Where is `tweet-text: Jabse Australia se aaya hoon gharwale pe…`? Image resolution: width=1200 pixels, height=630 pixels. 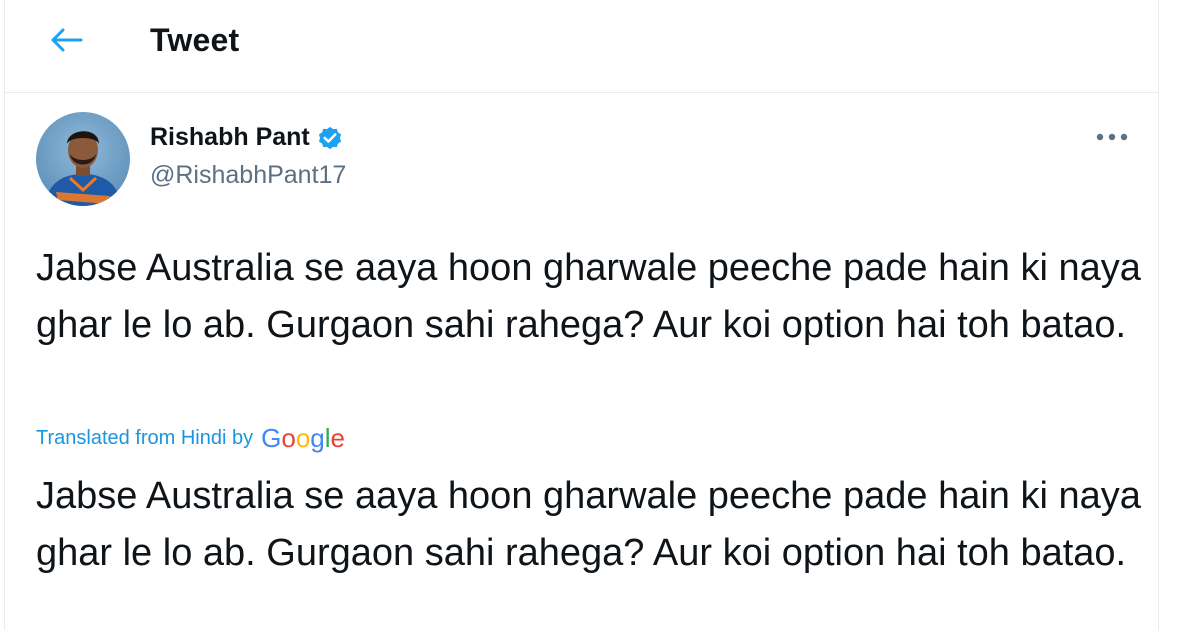
tweet-text: Jabse Australia se aaya hoon gharwale pe… is located at coordinates (588, 296).